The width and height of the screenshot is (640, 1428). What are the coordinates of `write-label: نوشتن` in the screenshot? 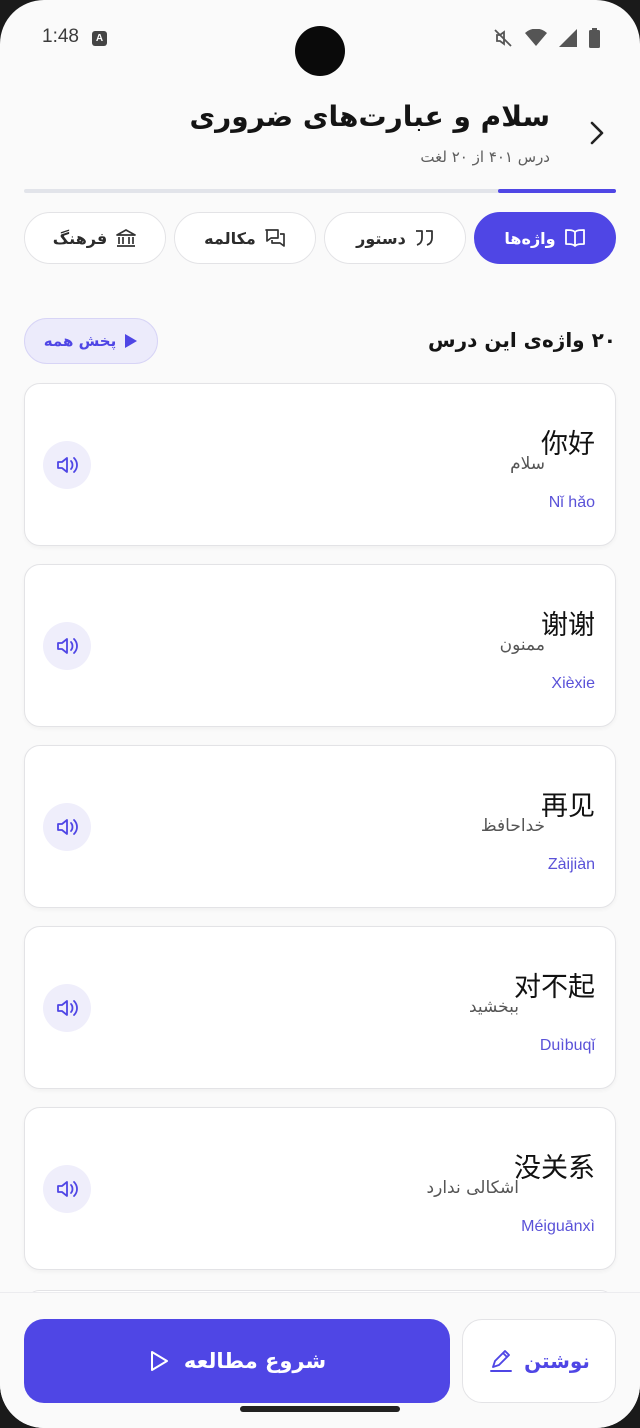 It's located at (557, 1361).